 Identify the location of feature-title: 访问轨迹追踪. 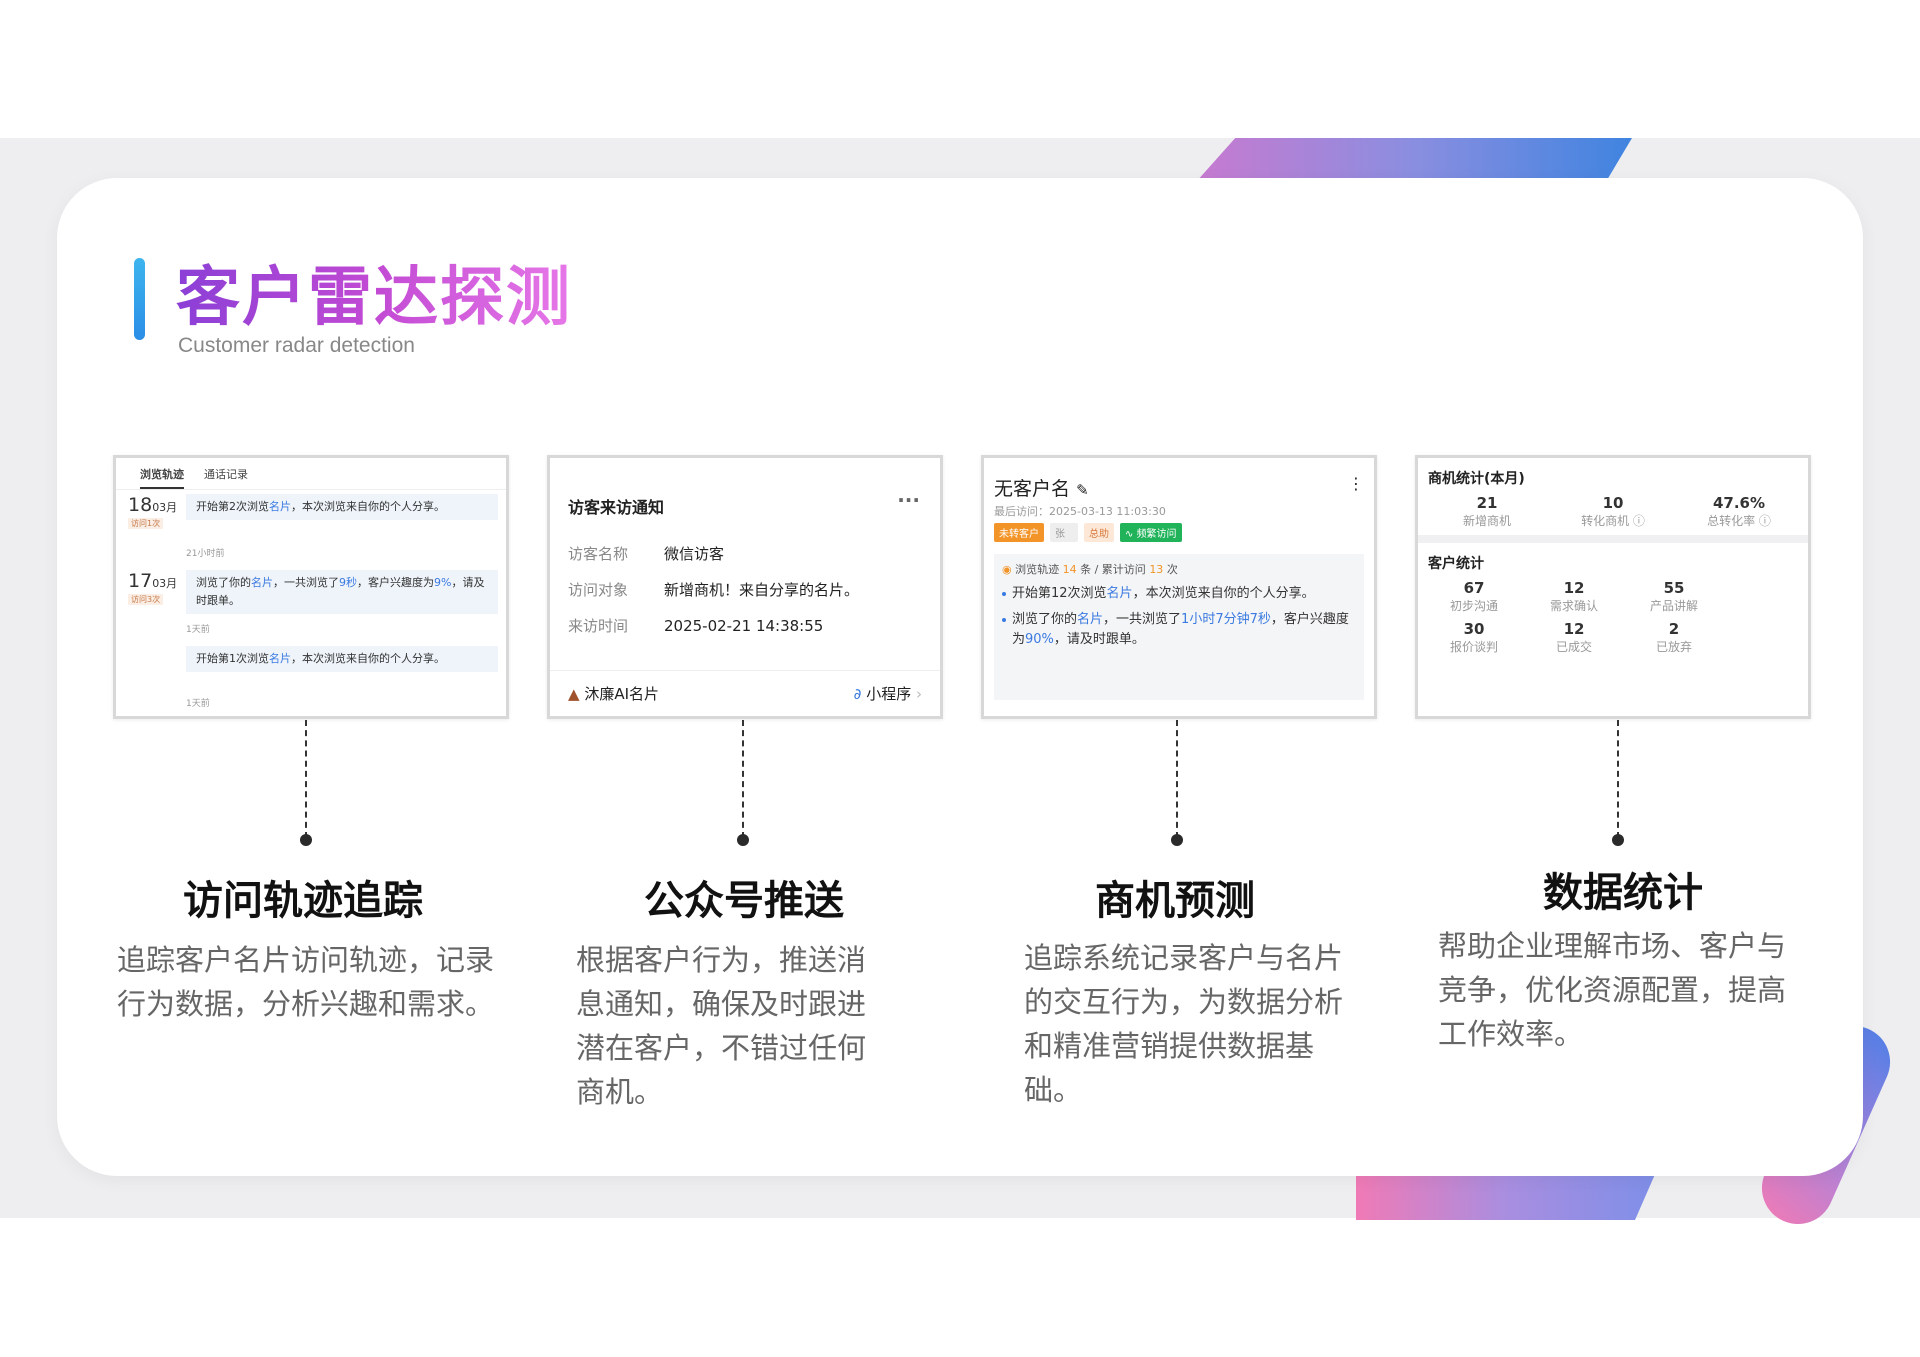
(303, 901).